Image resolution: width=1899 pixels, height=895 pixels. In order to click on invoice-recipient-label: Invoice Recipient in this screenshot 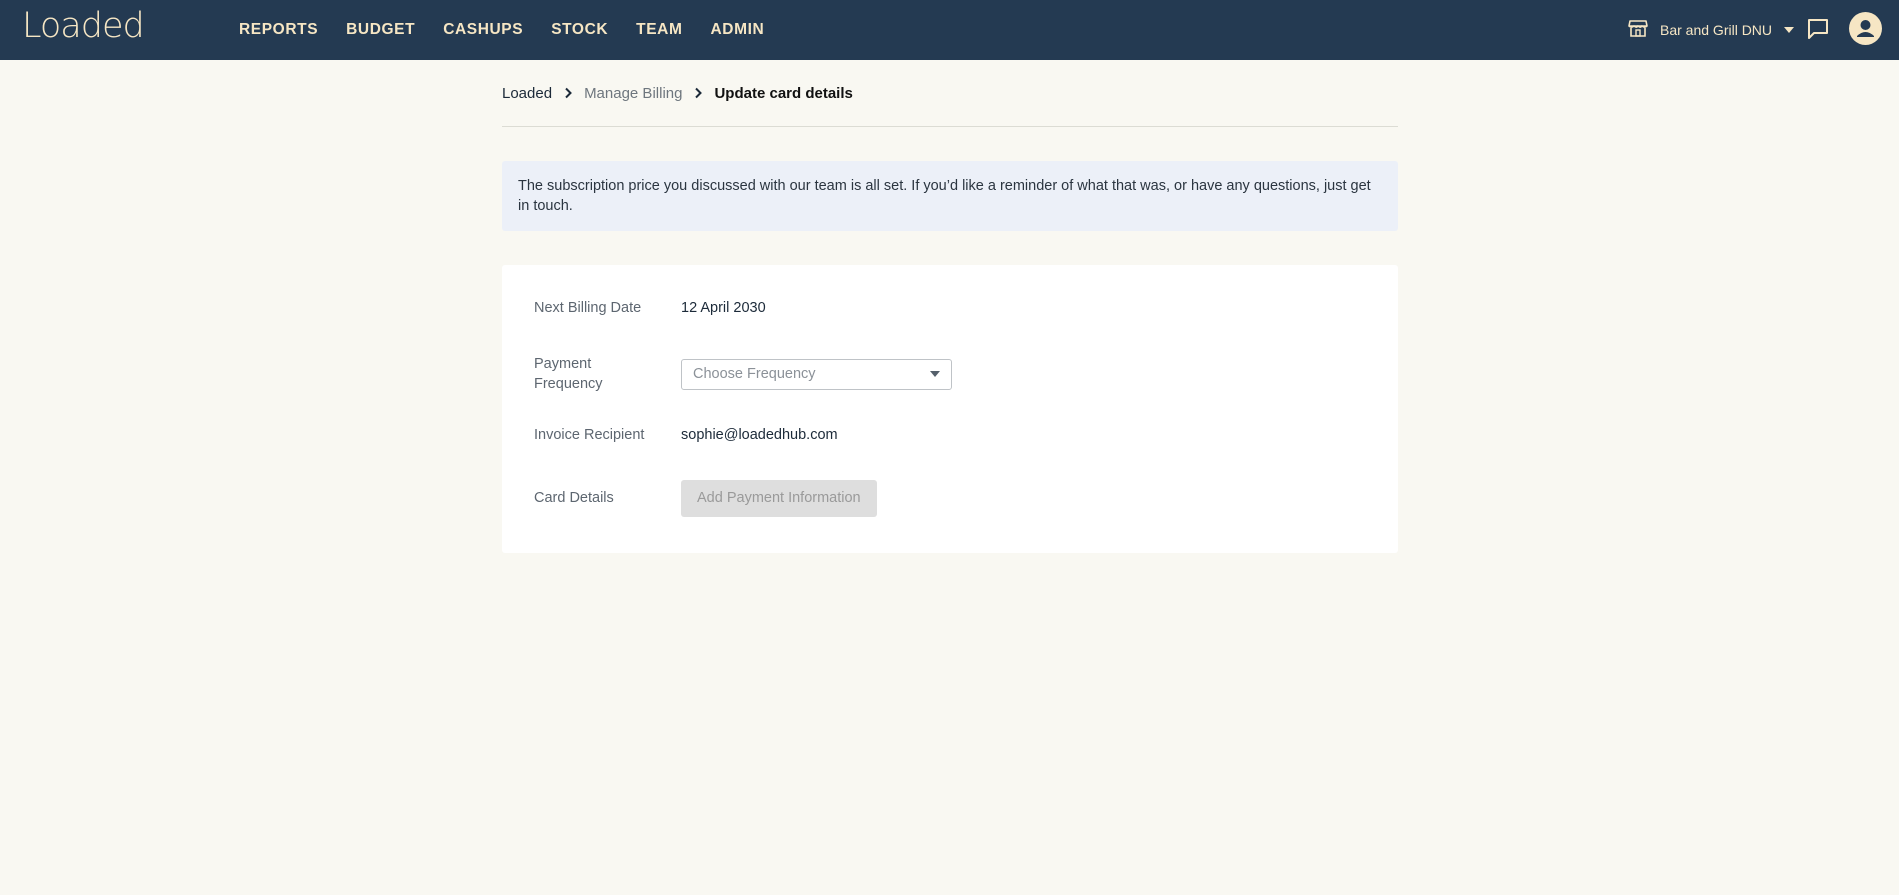, I will do `click(589, 435)`.